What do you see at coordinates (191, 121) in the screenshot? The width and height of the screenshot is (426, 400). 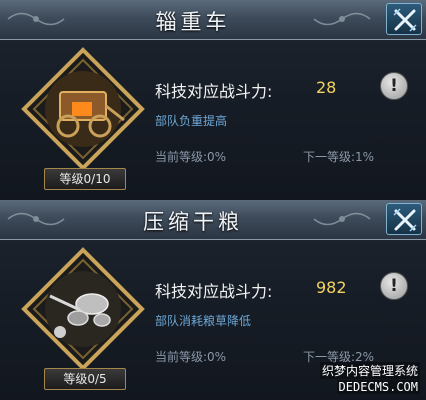 I see `tech-description: 部队负重提高` at bounding box center [191, 121].